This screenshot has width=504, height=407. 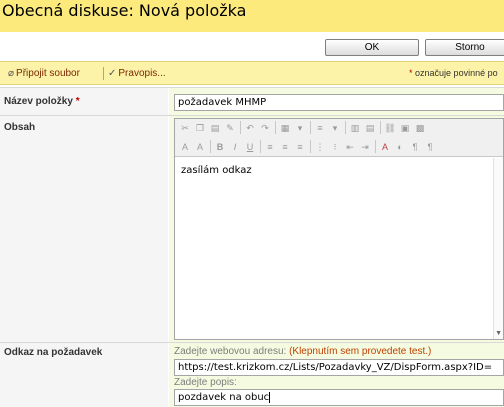 What do you see at coordinates (270, 147) in the screenshot?
I see `align-left-icon: ≡` at bounding box center [270, 147].